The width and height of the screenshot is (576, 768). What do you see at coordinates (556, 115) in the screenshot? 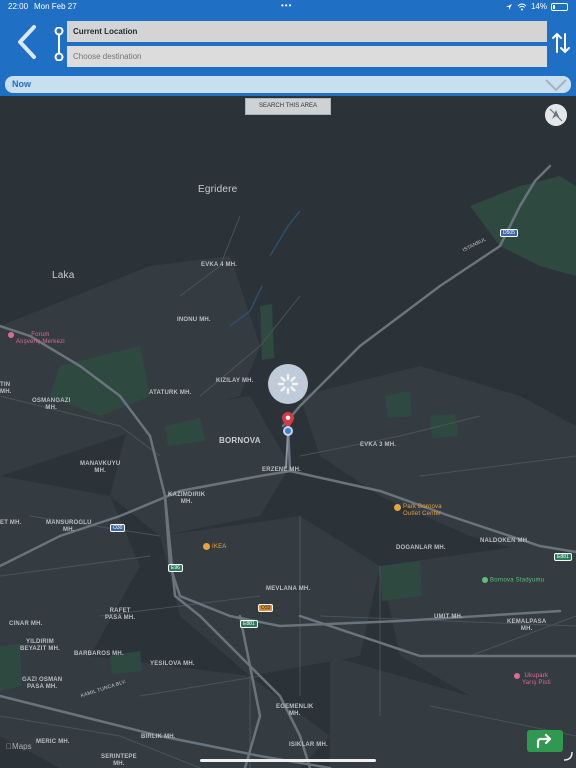
I see `compass-icon` at bounding box center [556, 115].